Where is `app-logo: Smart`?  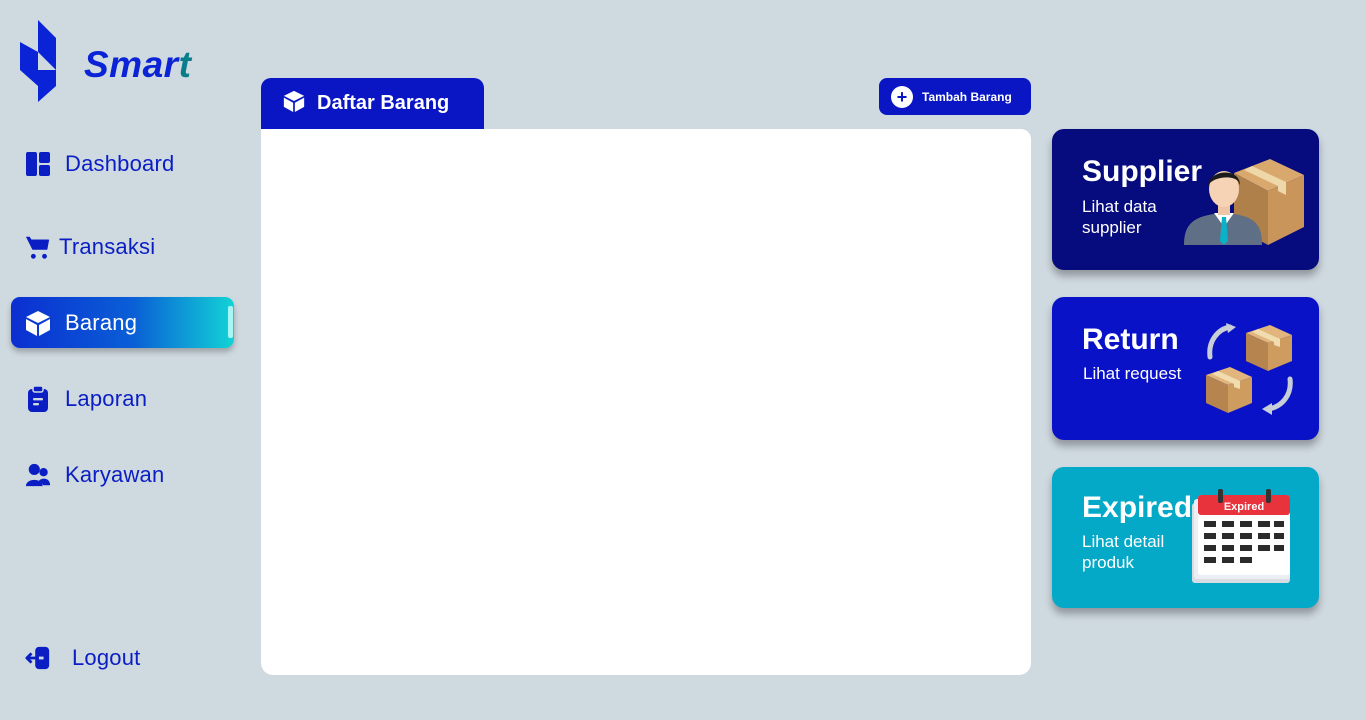
app-logo: Smart is located at coordinates (118, 62).